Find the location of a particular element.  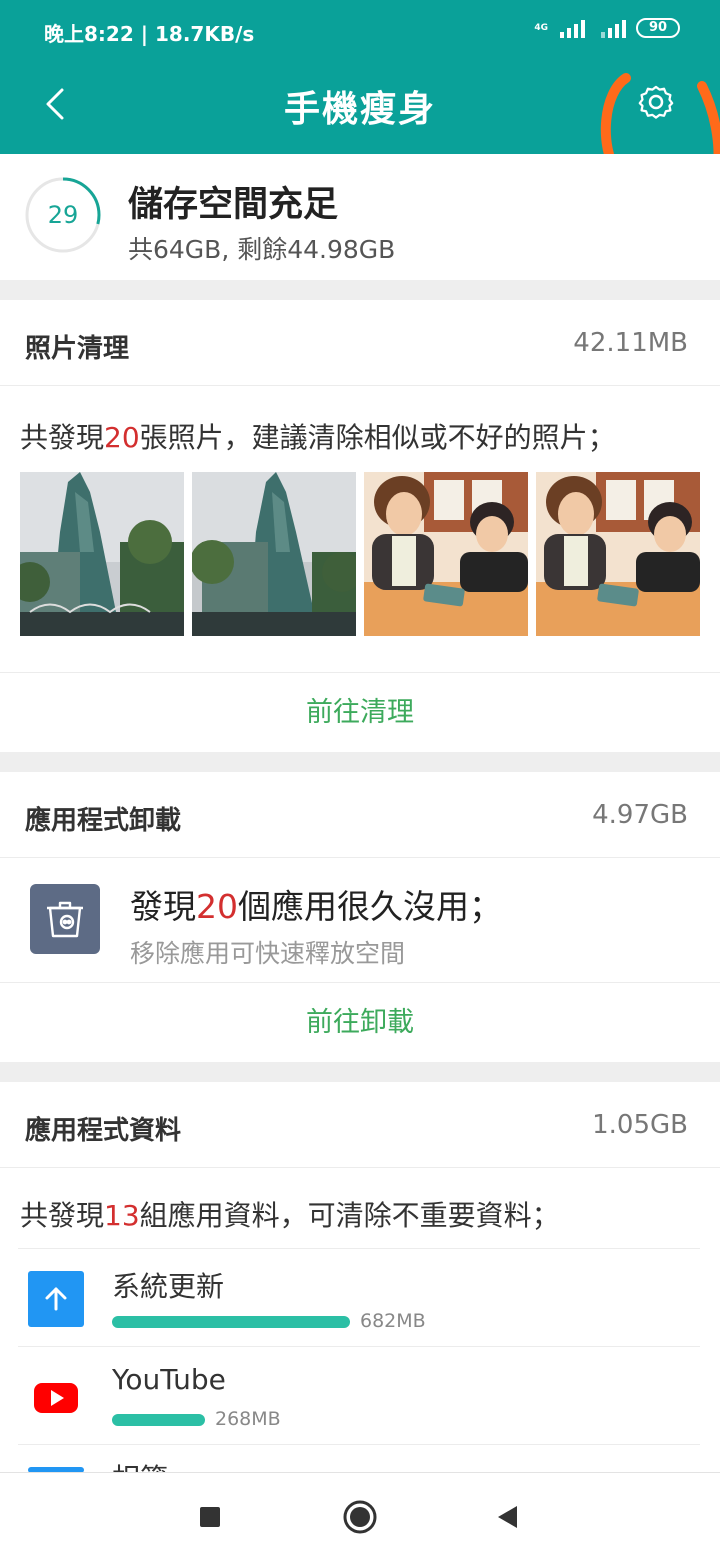

home-icon is located at coordinates (360, 1517).